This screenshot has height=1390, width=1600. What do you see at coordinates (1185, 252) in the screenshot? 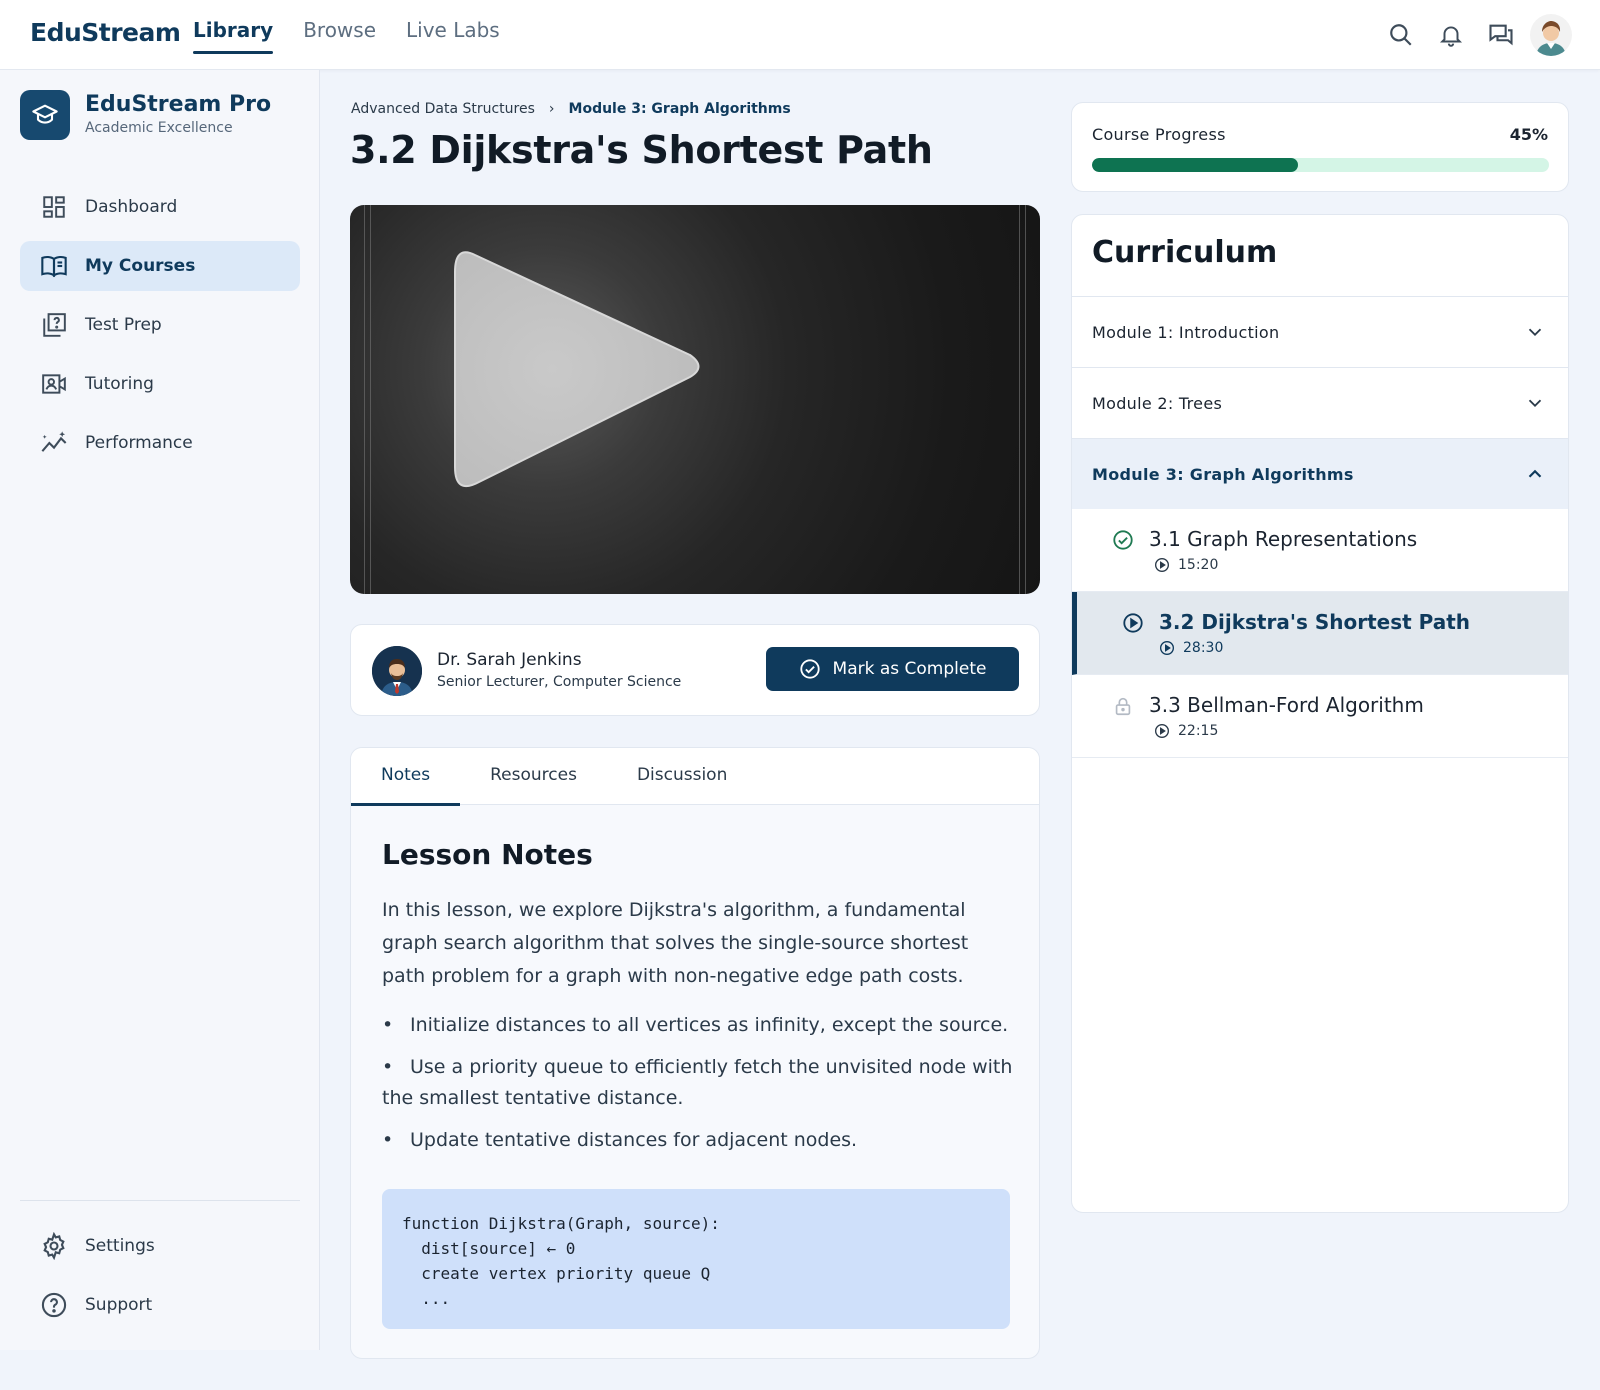
I see `curriculum-title: Curriculum` at bounding box center [1185, 252].